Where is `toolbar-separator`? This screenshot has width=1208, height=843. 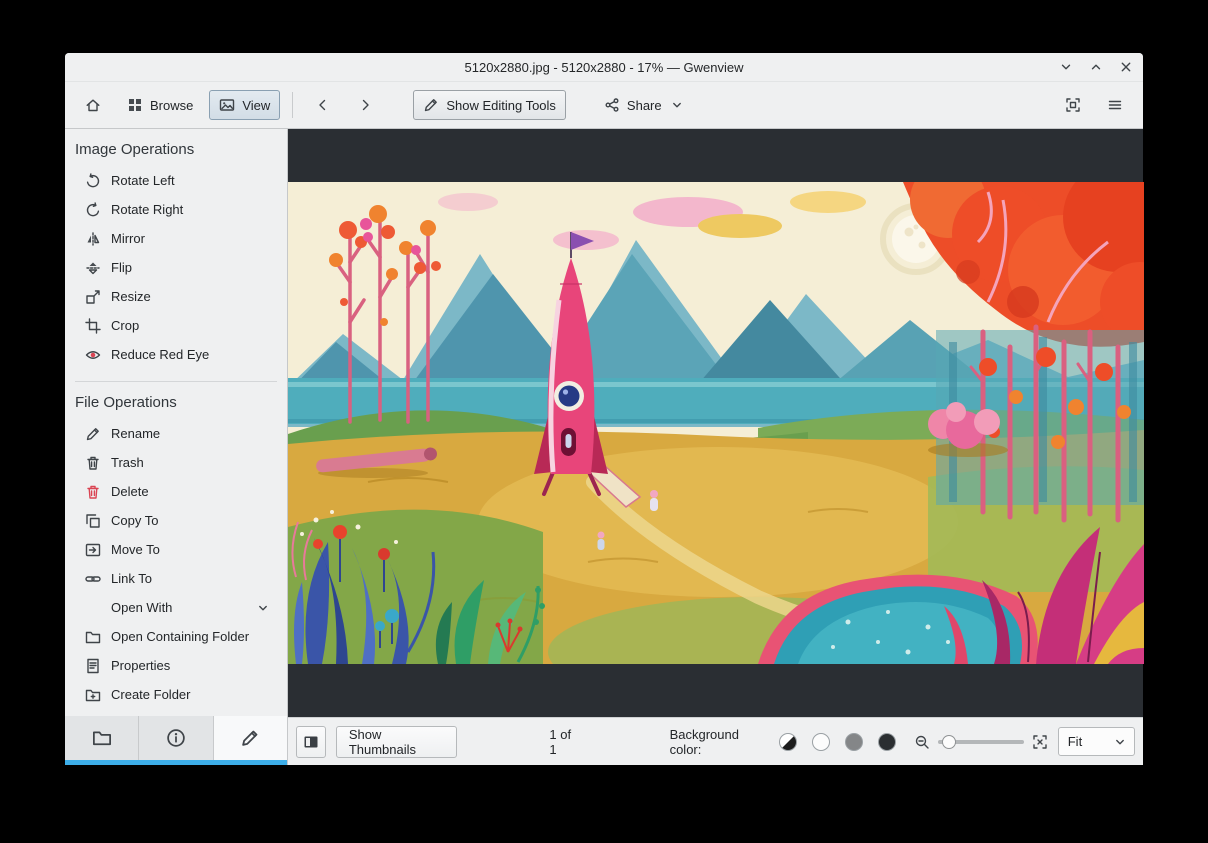 toolbar-separator is located at coordinates (293, 105).